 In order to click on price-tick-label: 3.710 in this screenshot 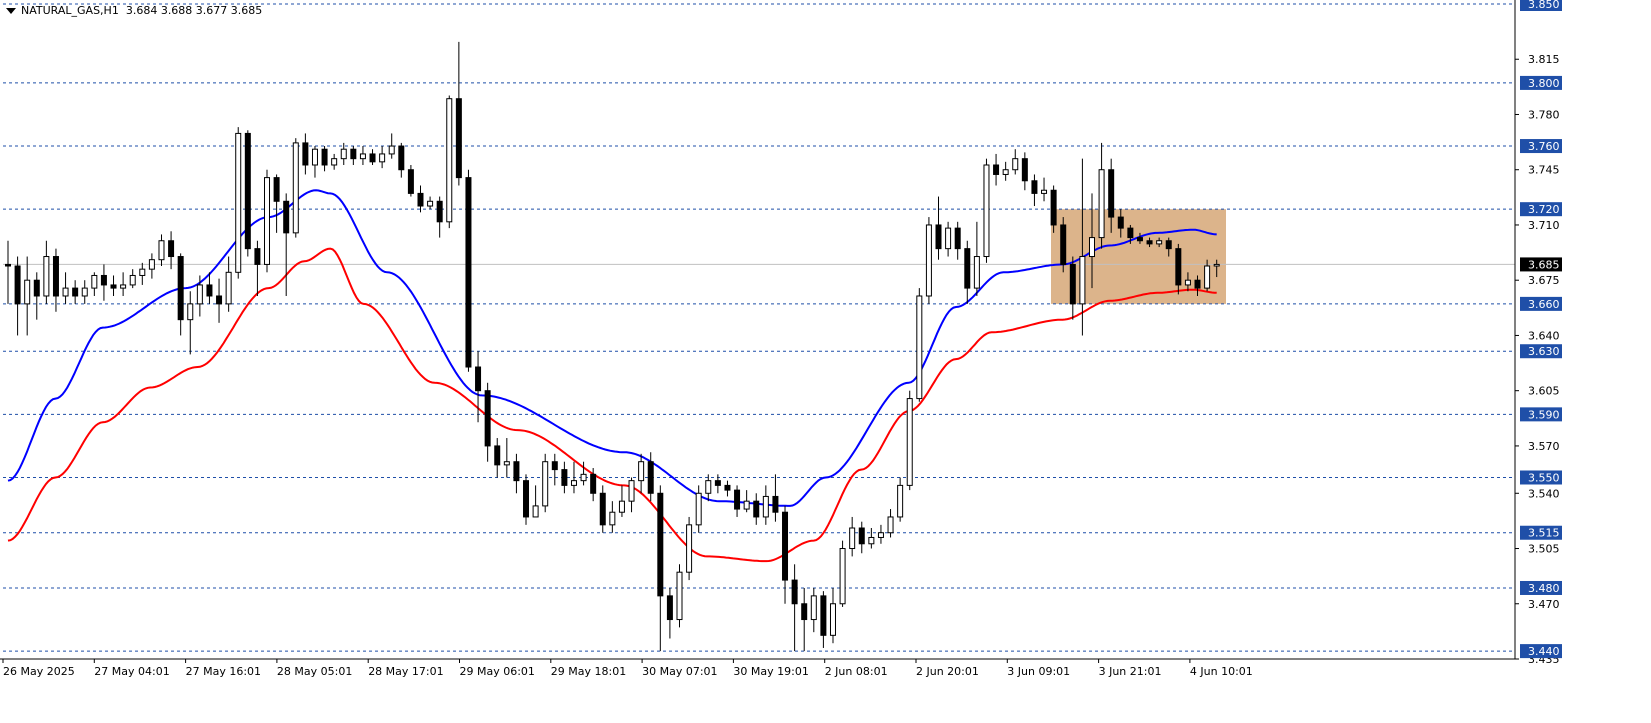, I will do `click(1544, 225)`.